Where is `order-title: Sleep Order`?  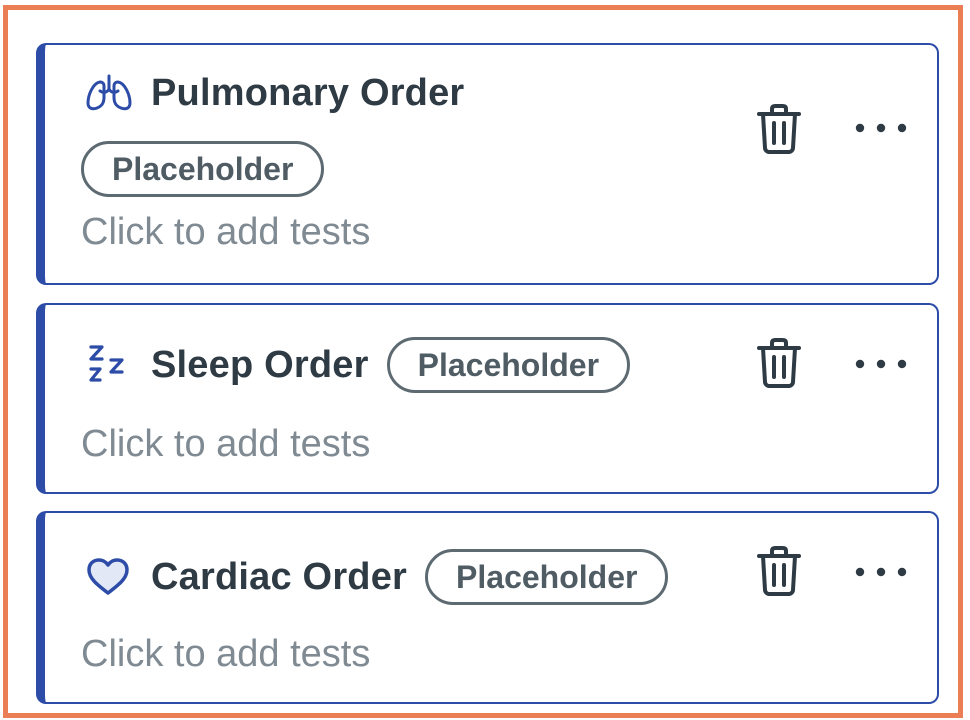
order-title: Sleep Order is located at coordinates (260, 364).